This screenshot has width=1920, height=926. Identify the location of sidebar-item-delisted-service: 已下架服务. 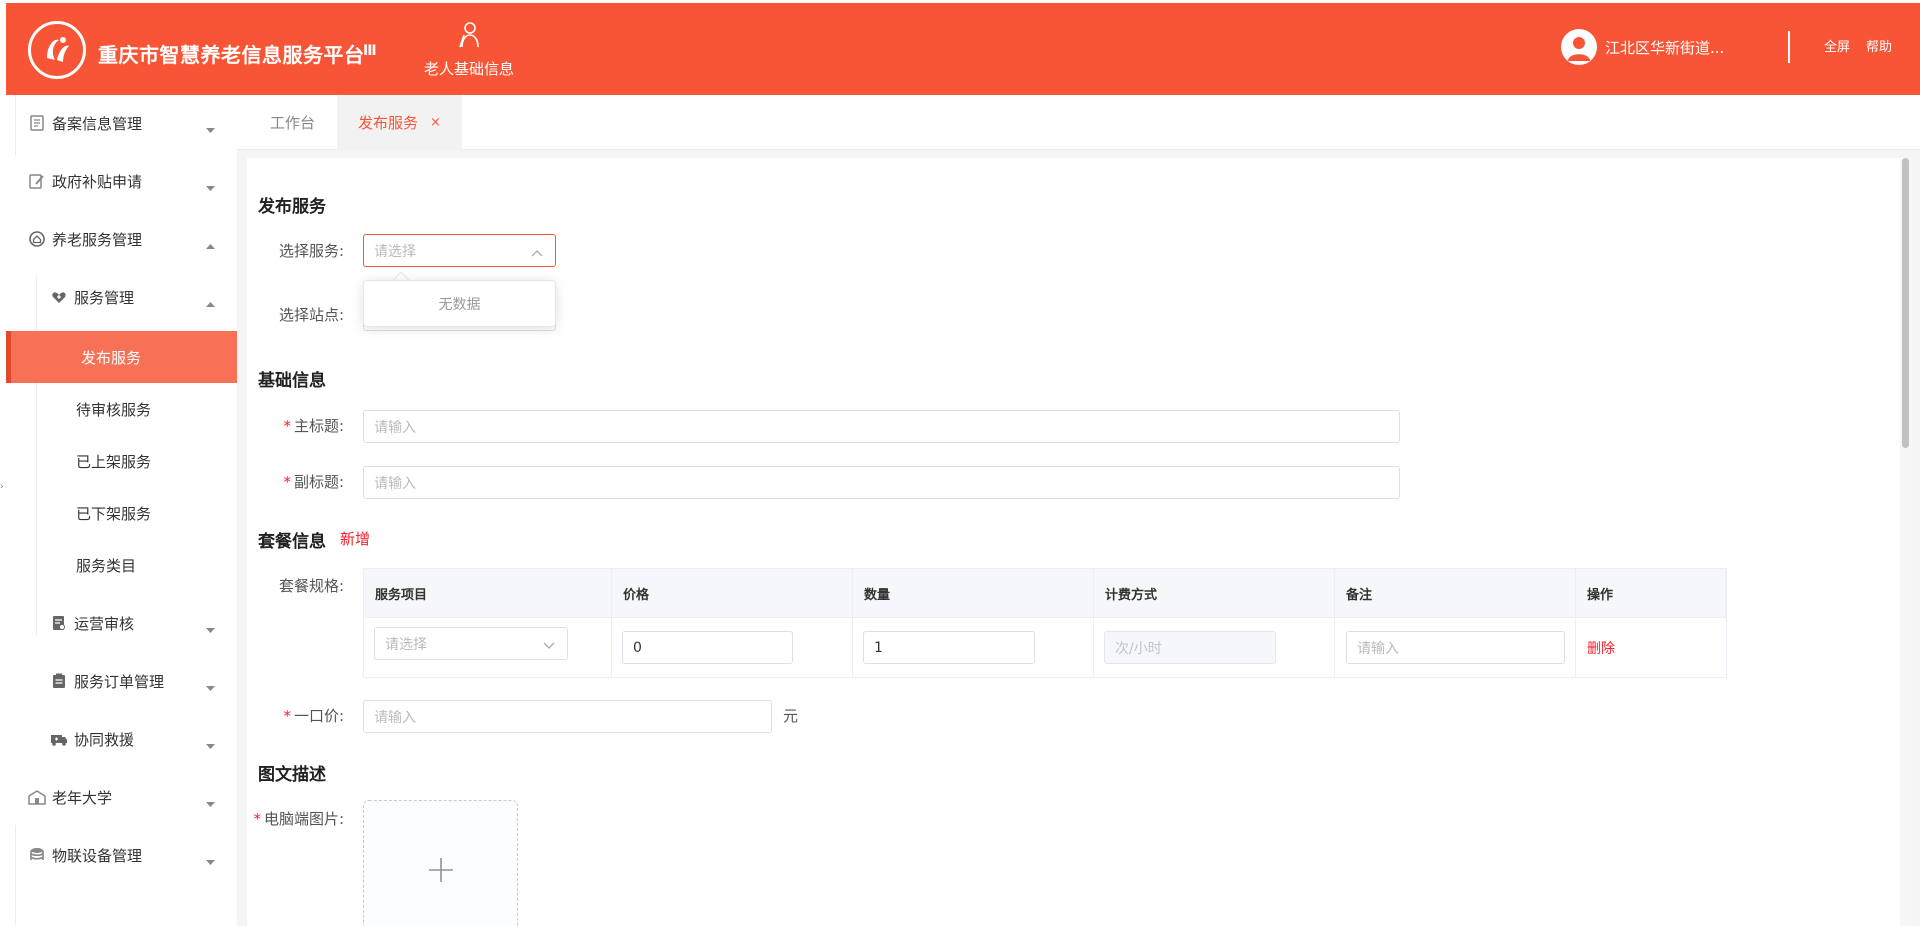
(121, 513).